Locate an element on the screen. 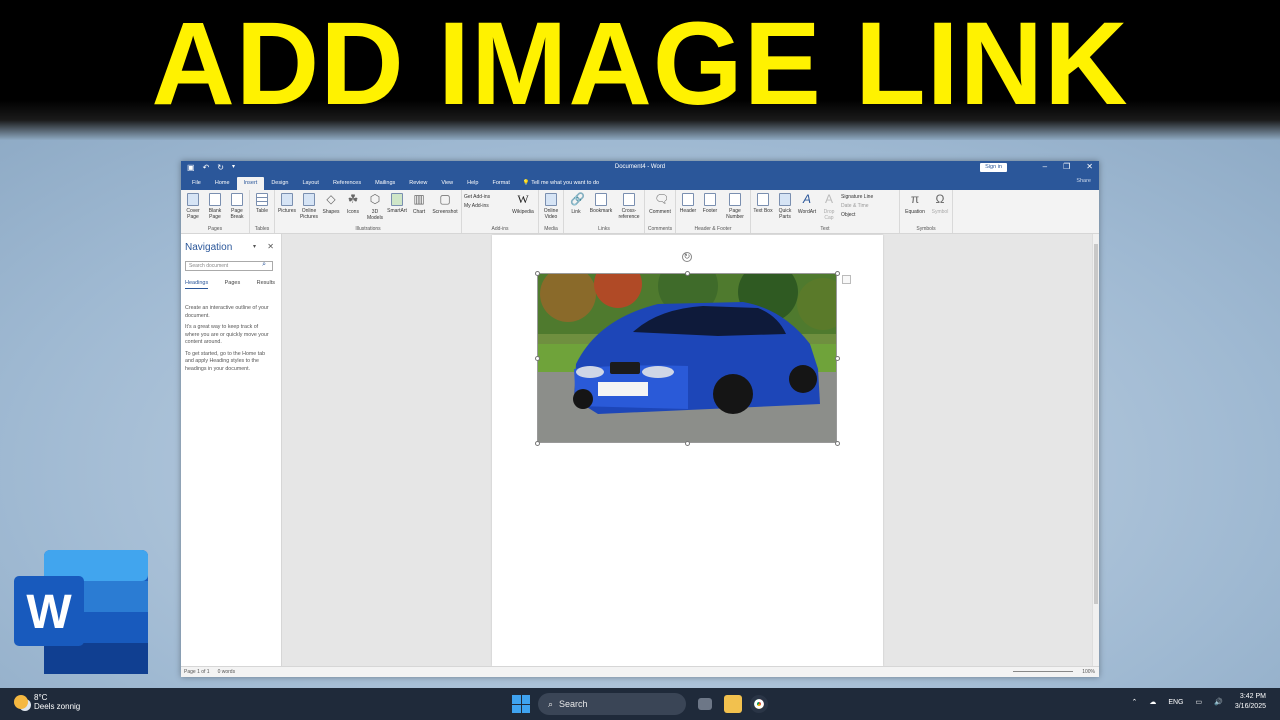 The width and height of the screenshot is (1280, 720). chrome-icon is located at coordinates (759, 704).